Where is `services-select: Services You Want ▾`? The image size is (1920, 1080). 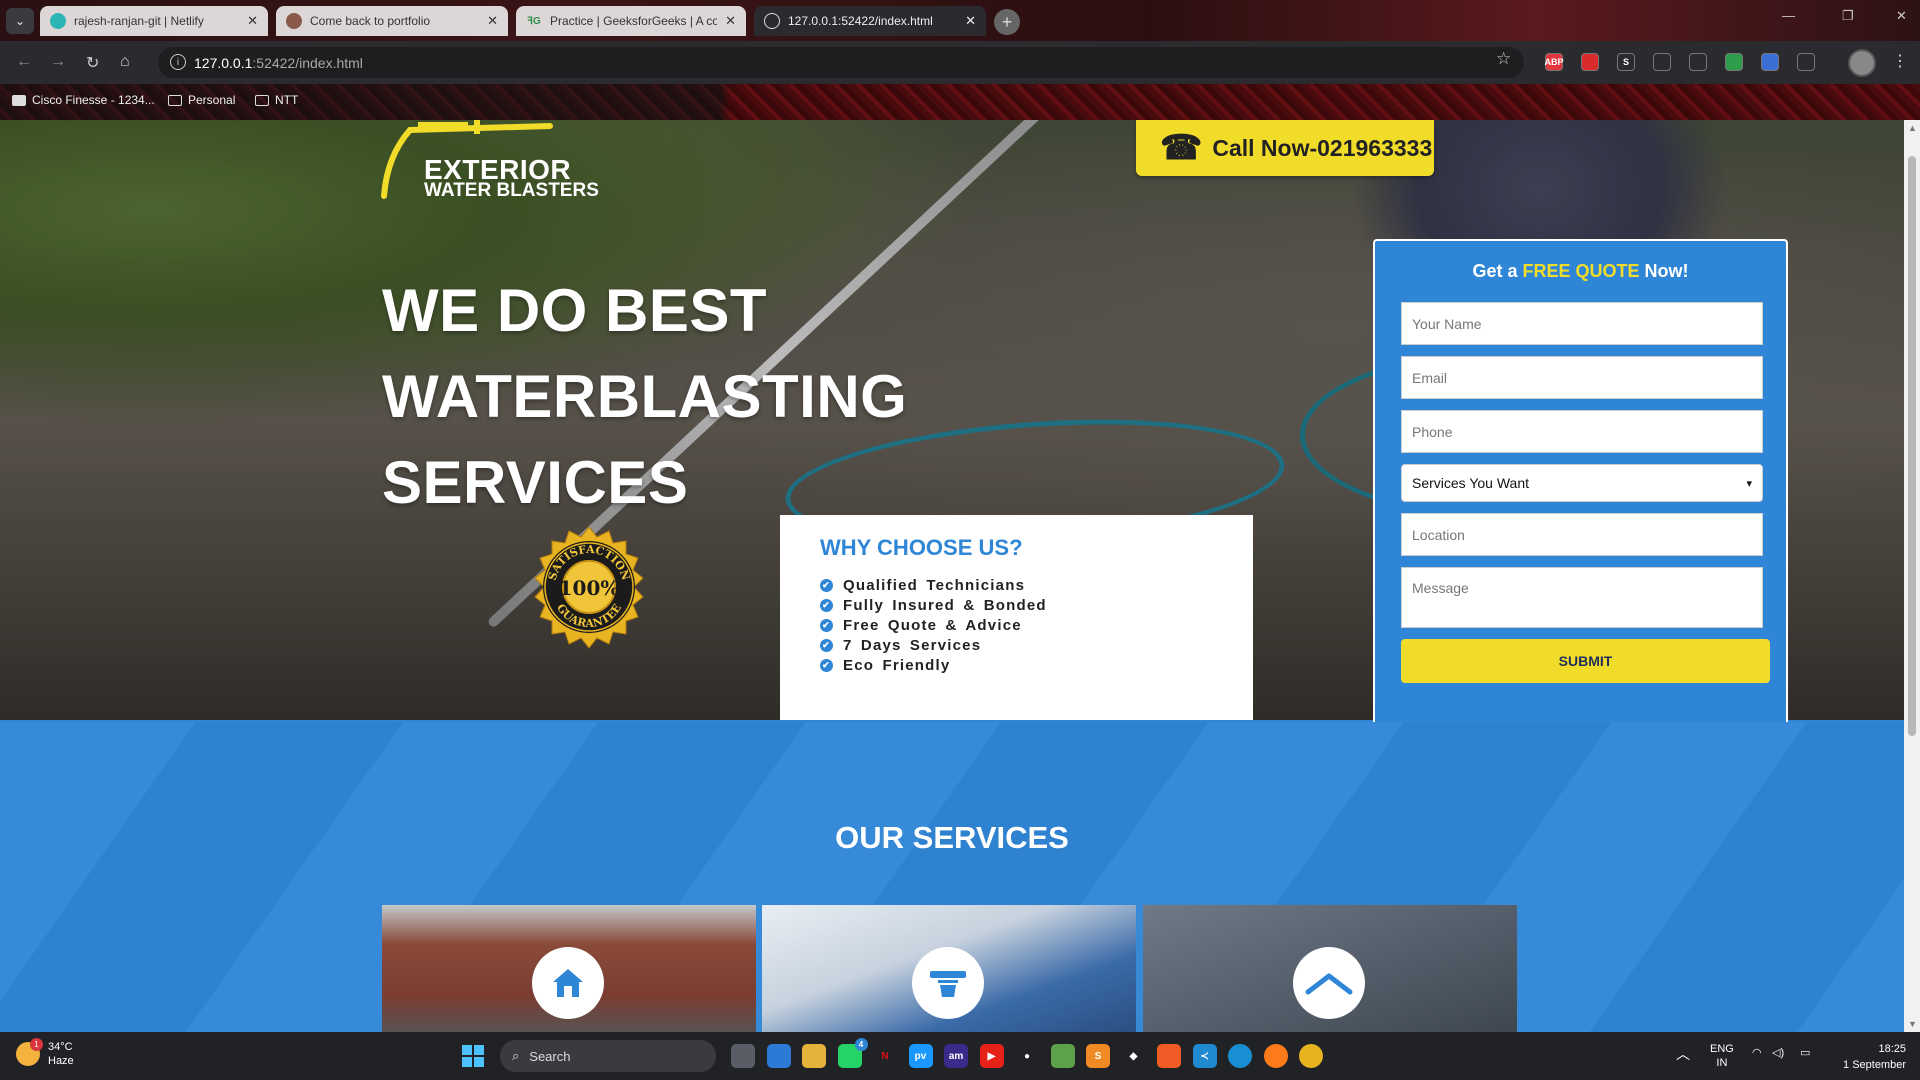
services-select: Services You Want ▾ is located at coordinates (1582, 483).